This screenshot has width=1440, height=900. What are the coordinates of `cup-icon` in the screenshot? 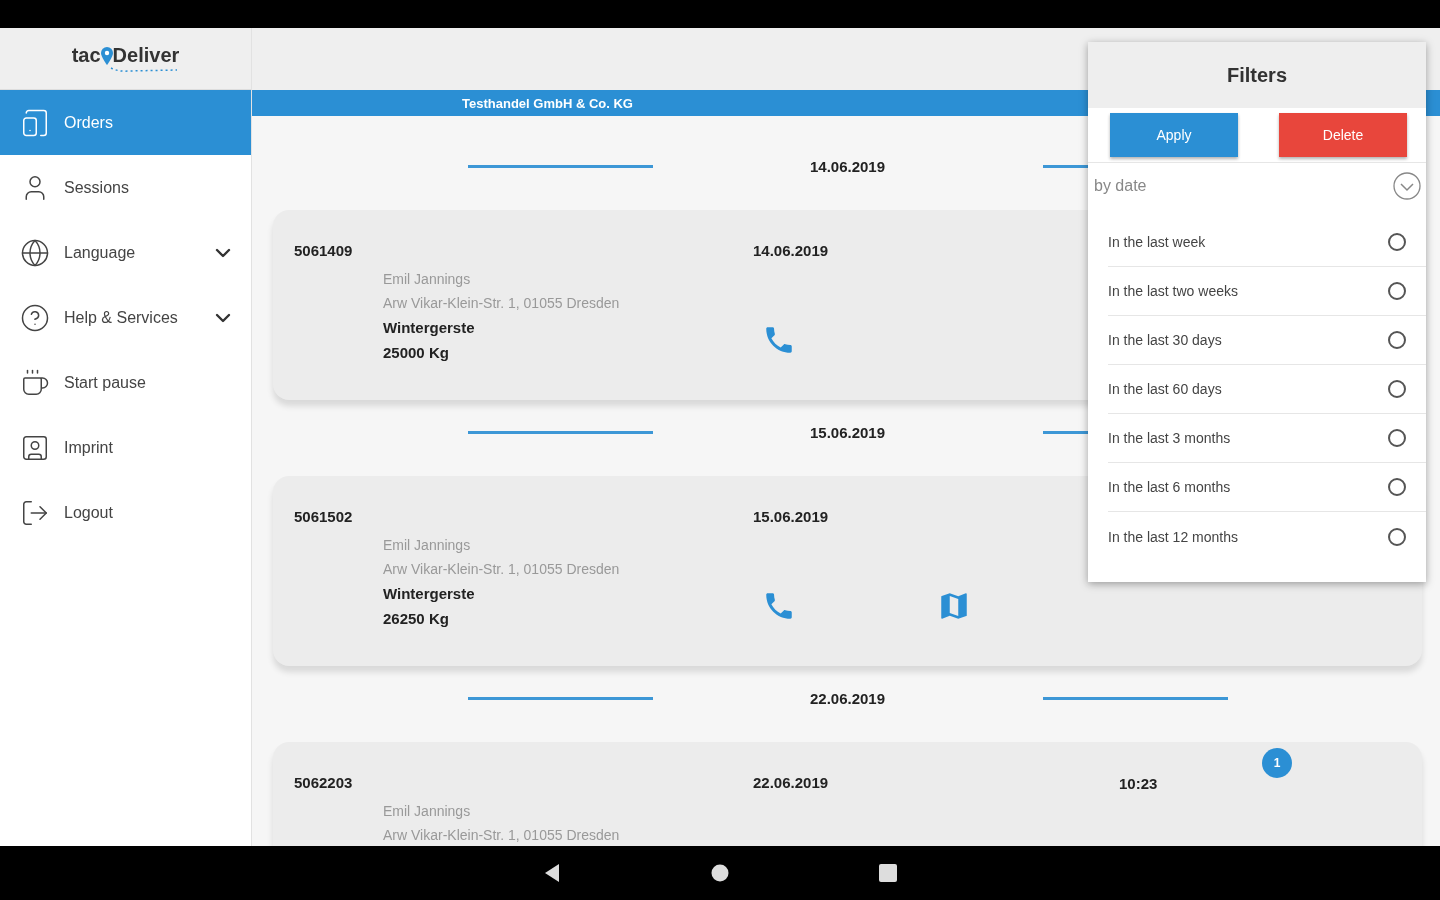 It's located at (35, 382).